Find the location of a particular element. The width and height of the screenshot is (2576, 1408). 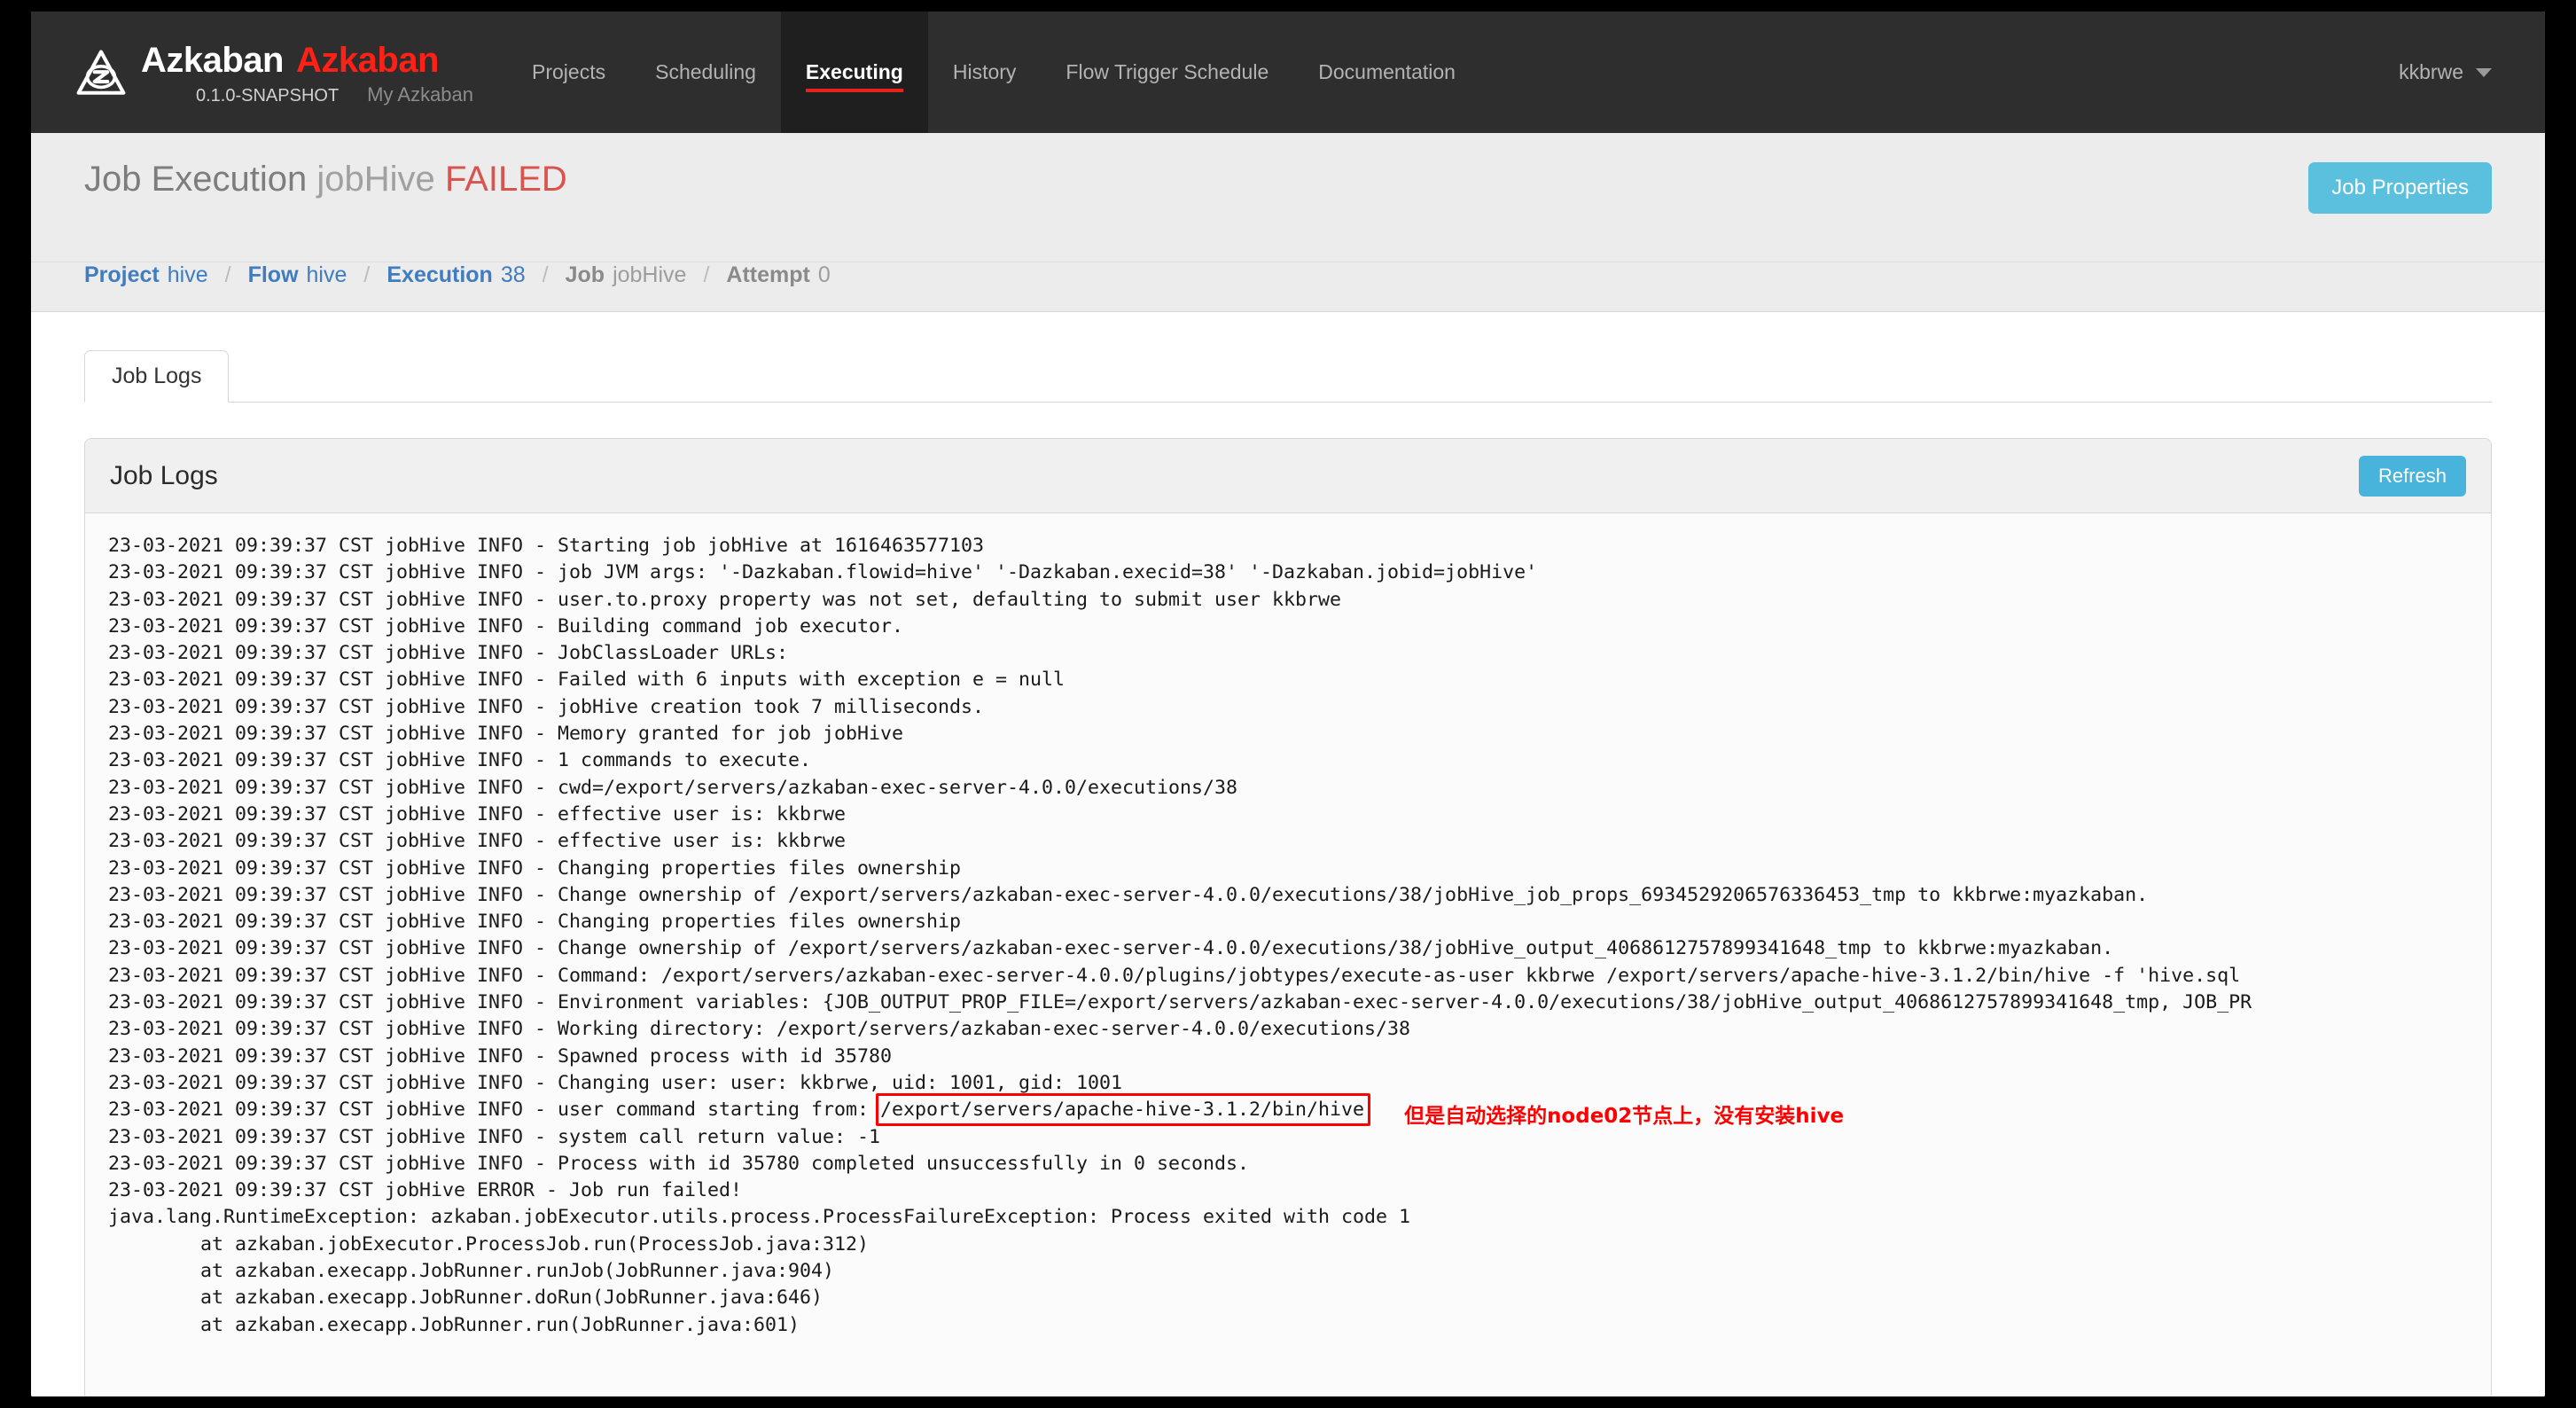

status-badge: FAILED is located at coordinates (505, 179).